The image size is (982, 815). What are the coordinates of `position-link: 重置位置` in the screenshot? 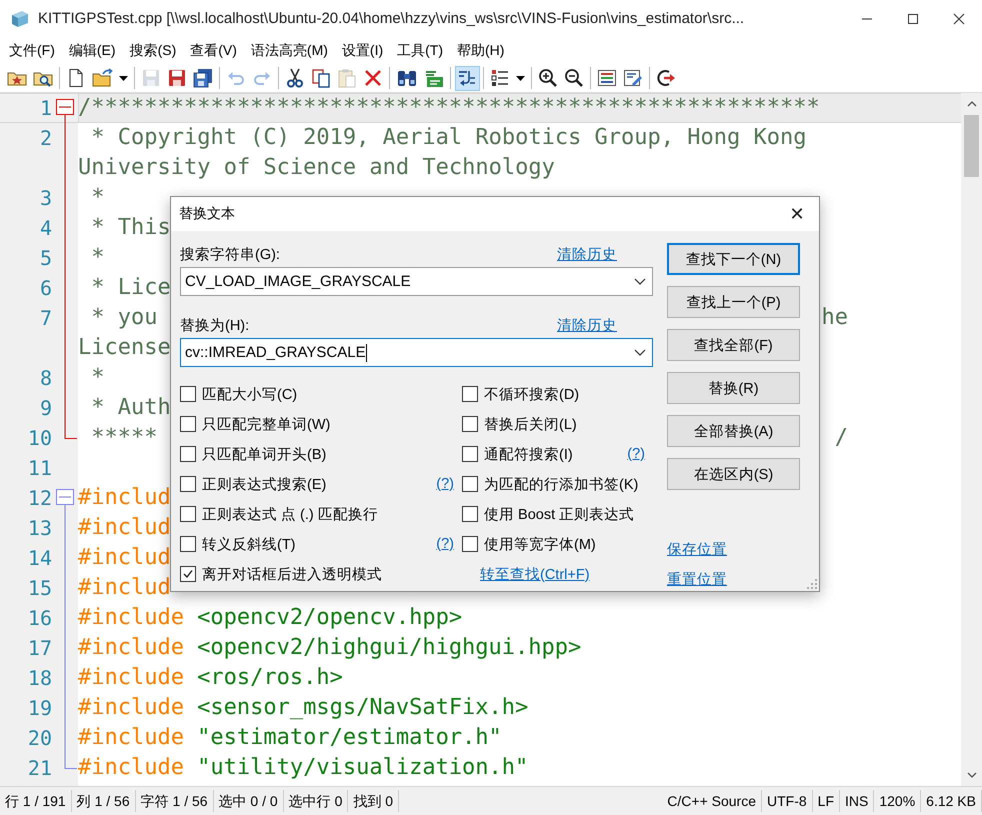 It's located at (697, 579).